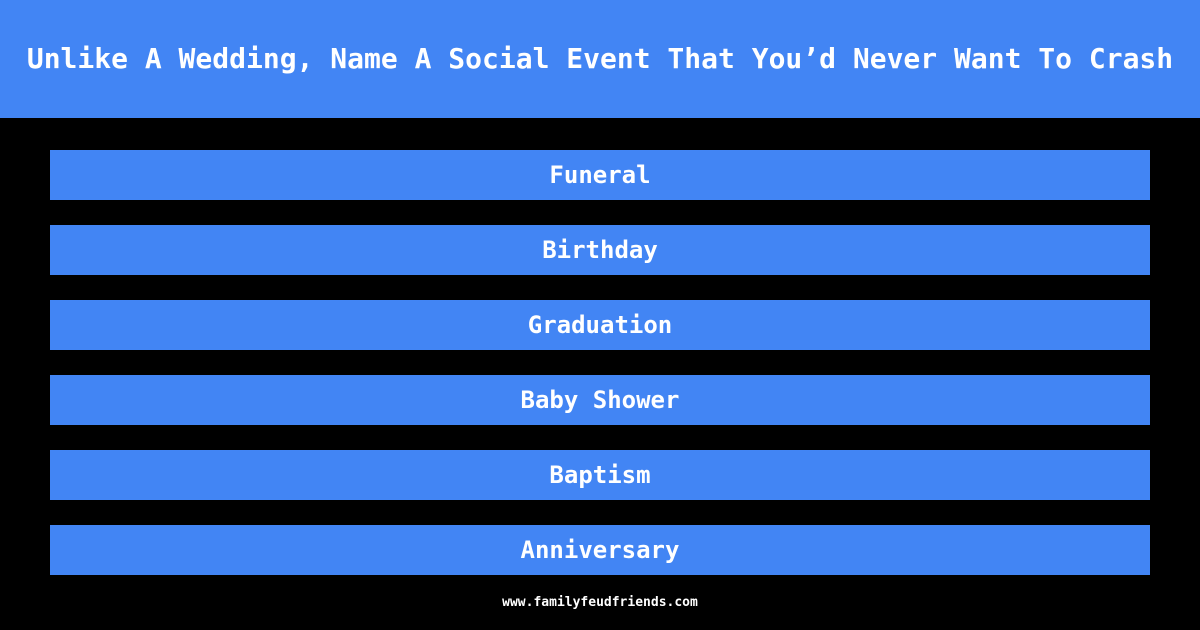 The image size is (1200, 630). I want to click on site-url: www.familyfeudfriends.com, so click(600, 602).